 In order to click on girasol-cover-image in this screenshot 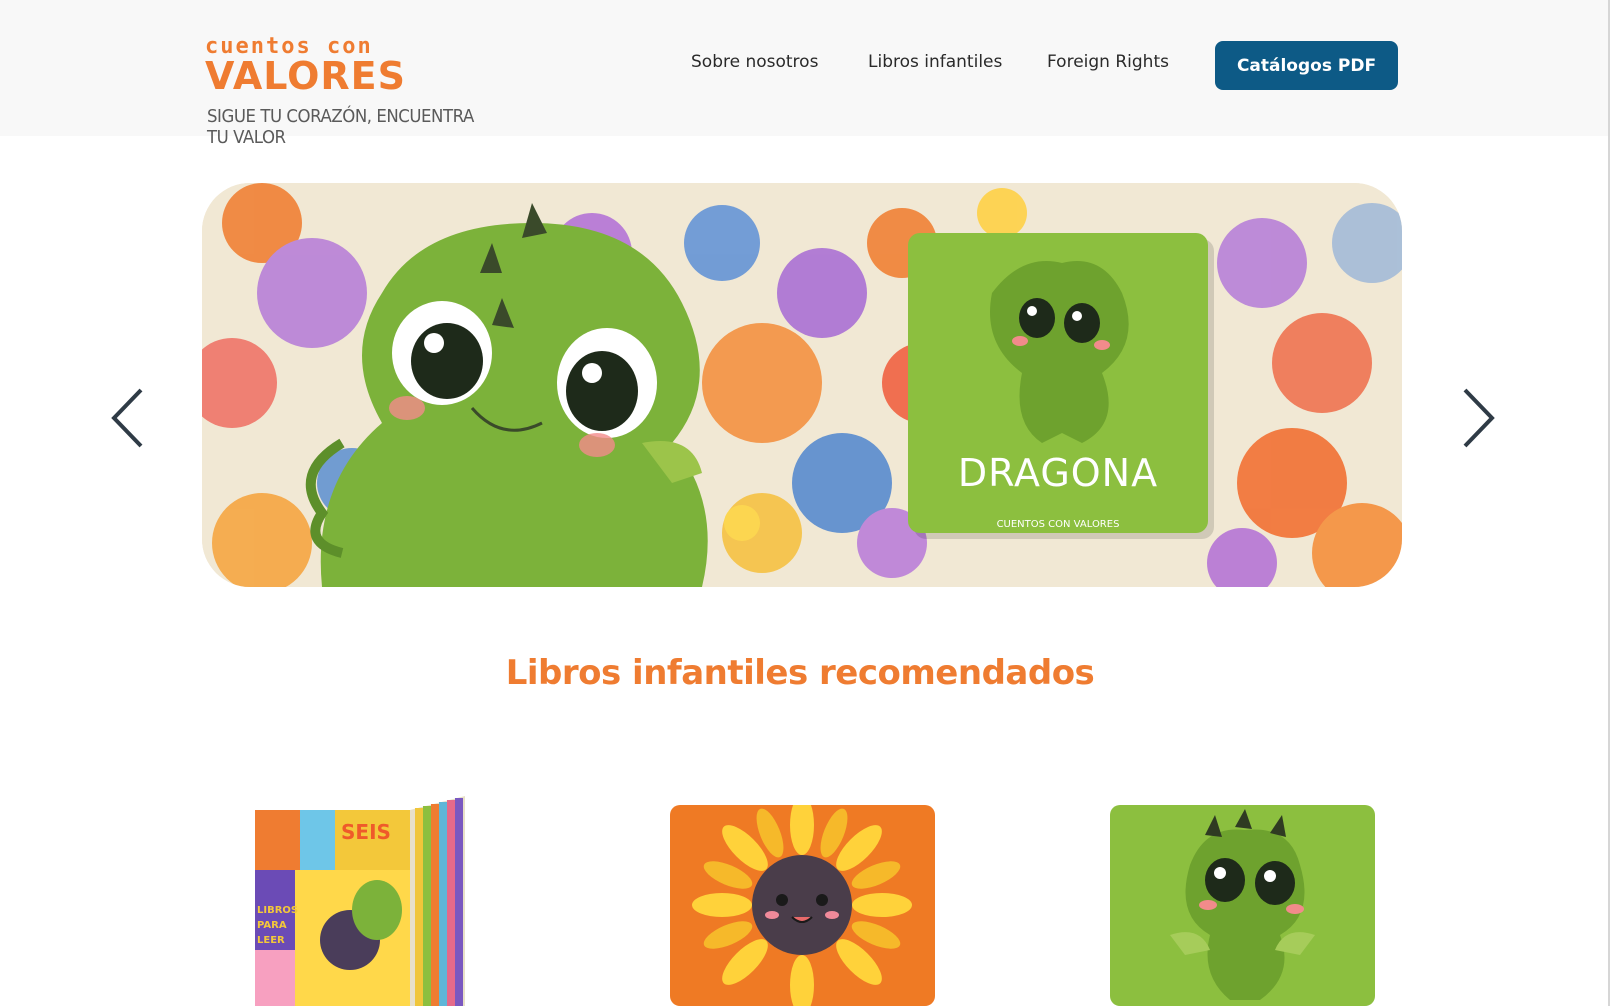, I will do `click(802, 900)`.